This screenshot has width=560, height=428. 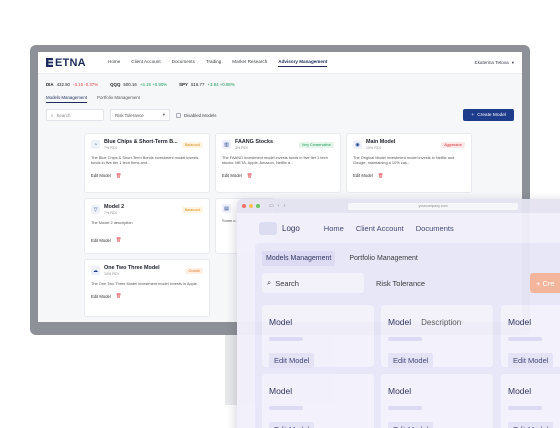 What do you see at coordinates (213, 63) in the screenshot?
I see `nav-trading: Trading` at bounding box center [213, 63].